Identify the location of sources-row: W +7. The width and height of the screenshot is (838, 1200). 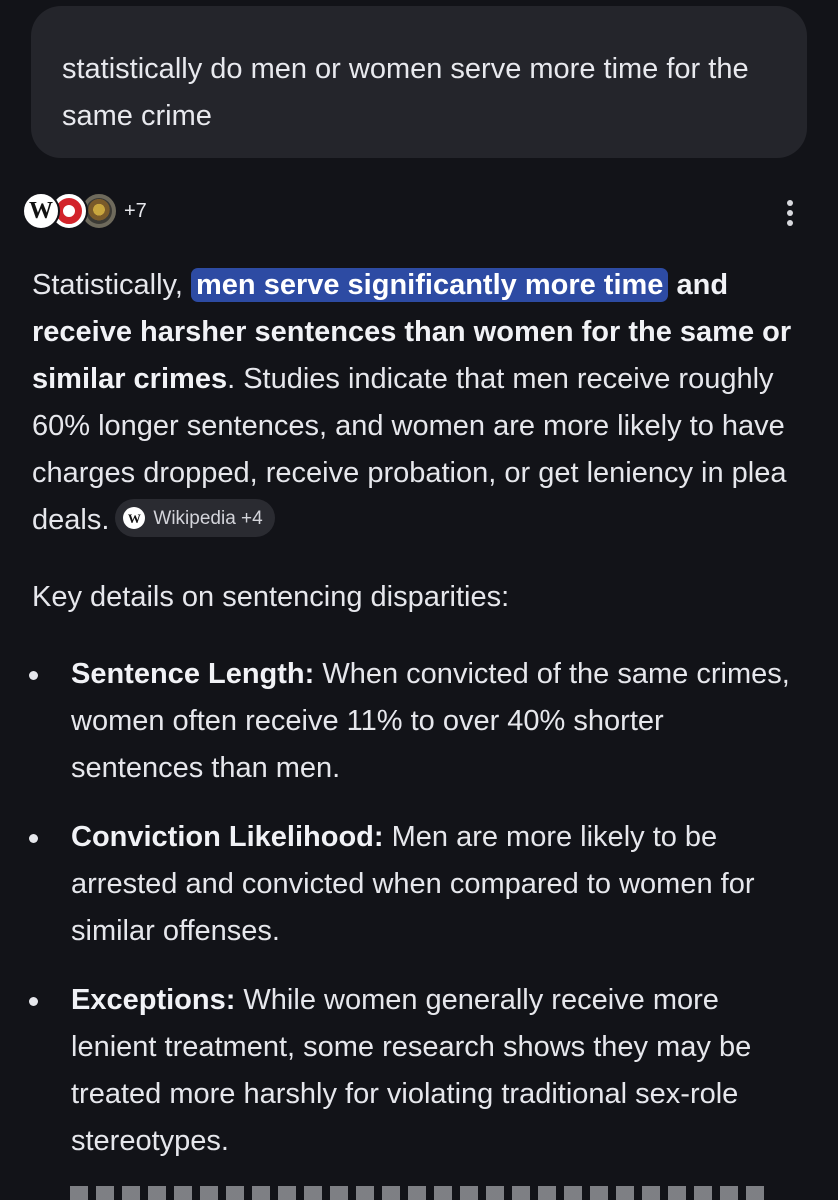
(84, 212).